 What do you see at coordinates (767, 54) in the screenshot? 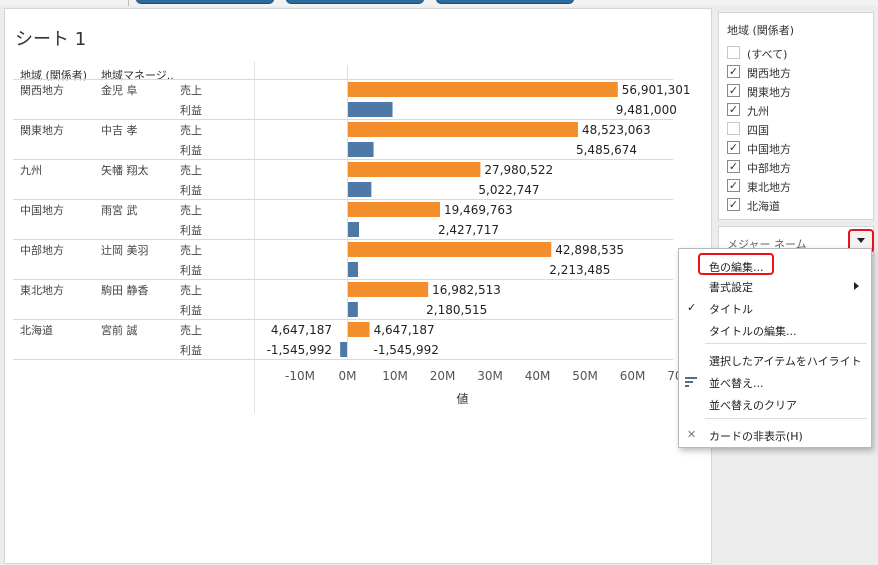
I see `filter-item-label: (すべて)` at bounding box center [767, 54].